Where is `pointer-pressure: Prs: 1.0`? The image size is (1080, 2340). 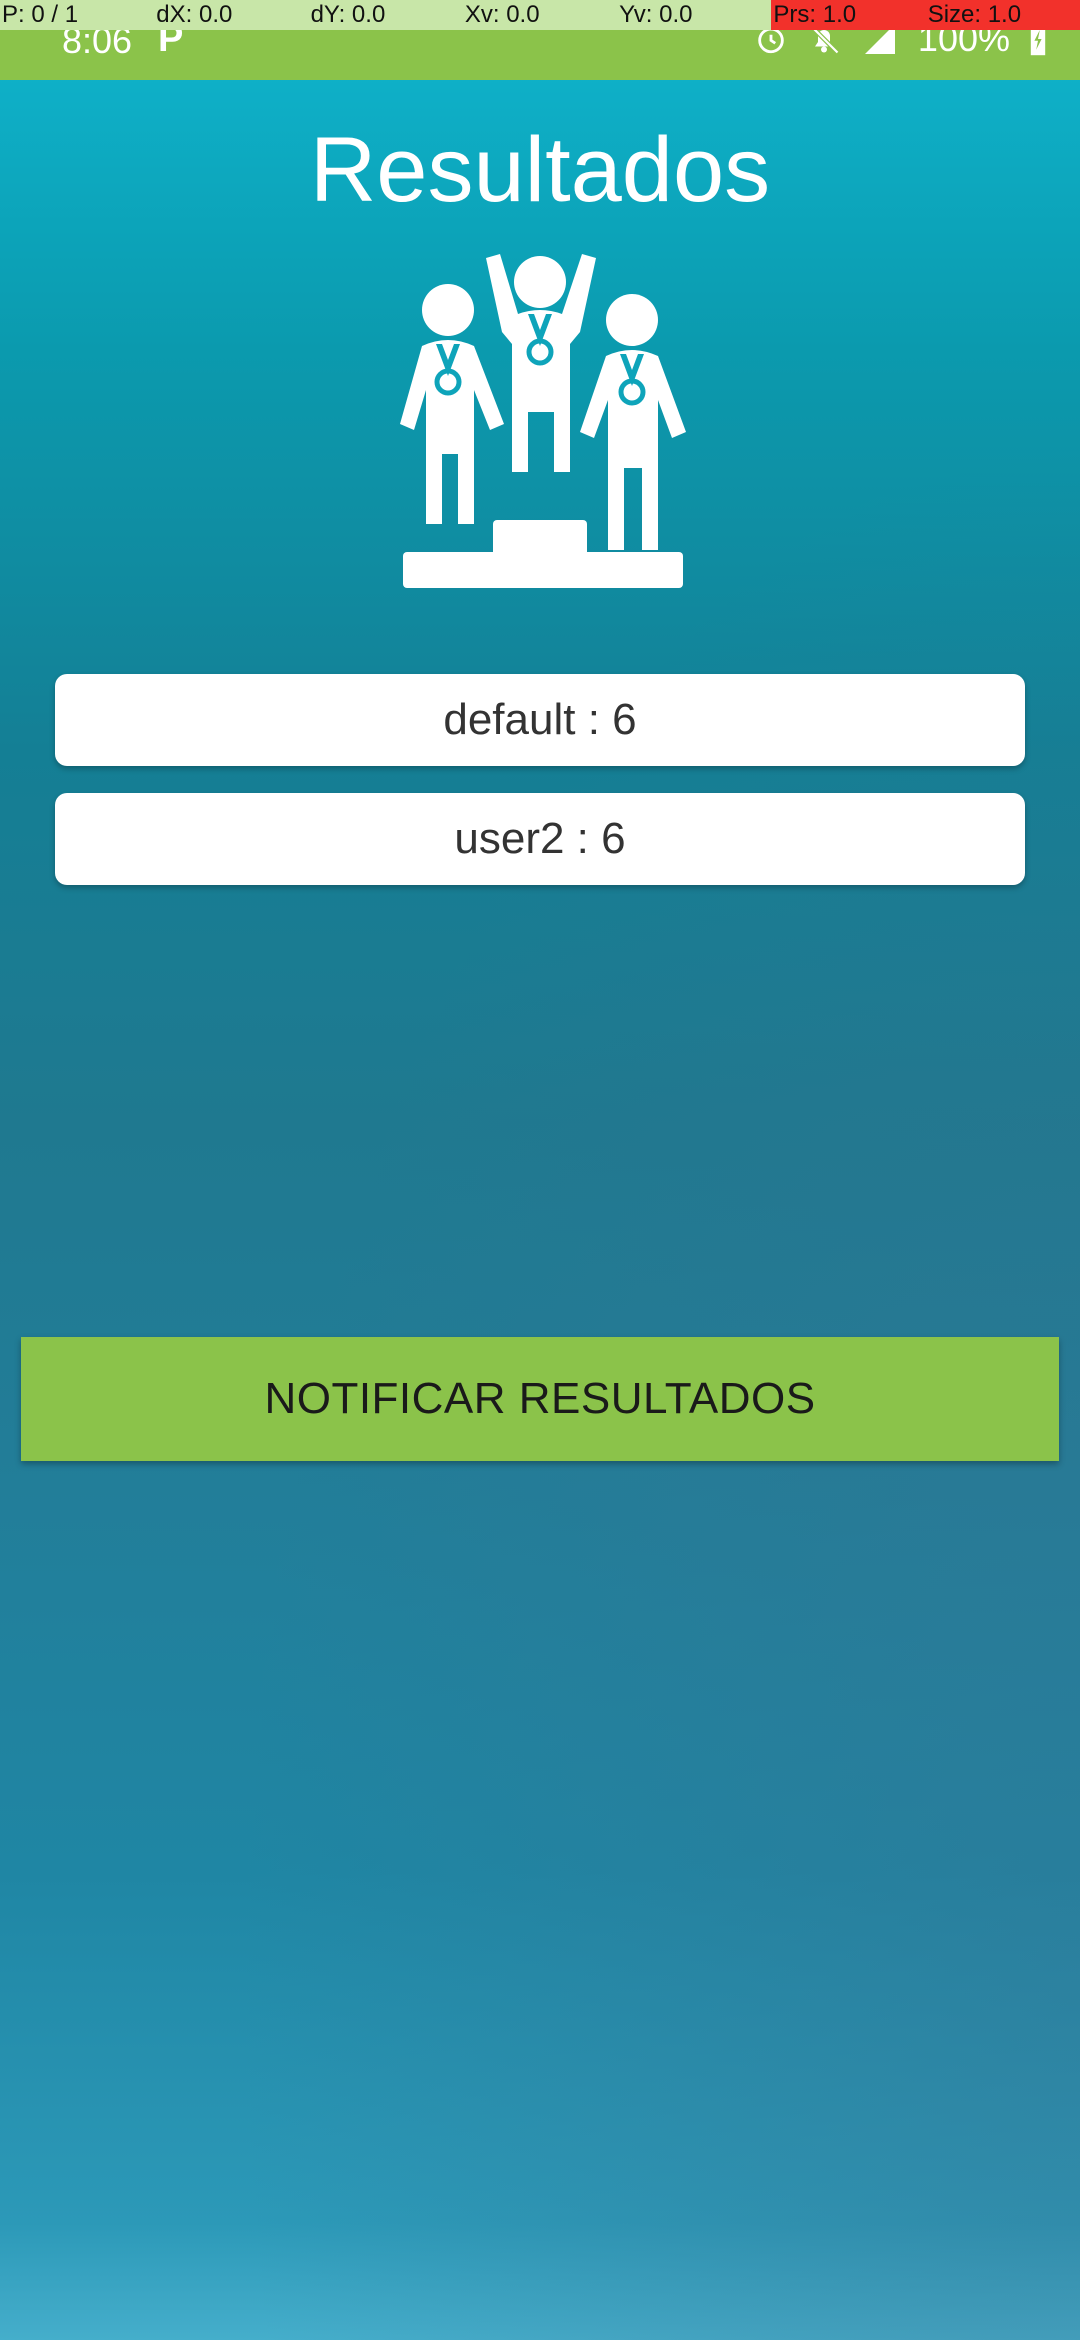
pointer-pressure: Prs: 1.0 is located at coordinates (848, 15).